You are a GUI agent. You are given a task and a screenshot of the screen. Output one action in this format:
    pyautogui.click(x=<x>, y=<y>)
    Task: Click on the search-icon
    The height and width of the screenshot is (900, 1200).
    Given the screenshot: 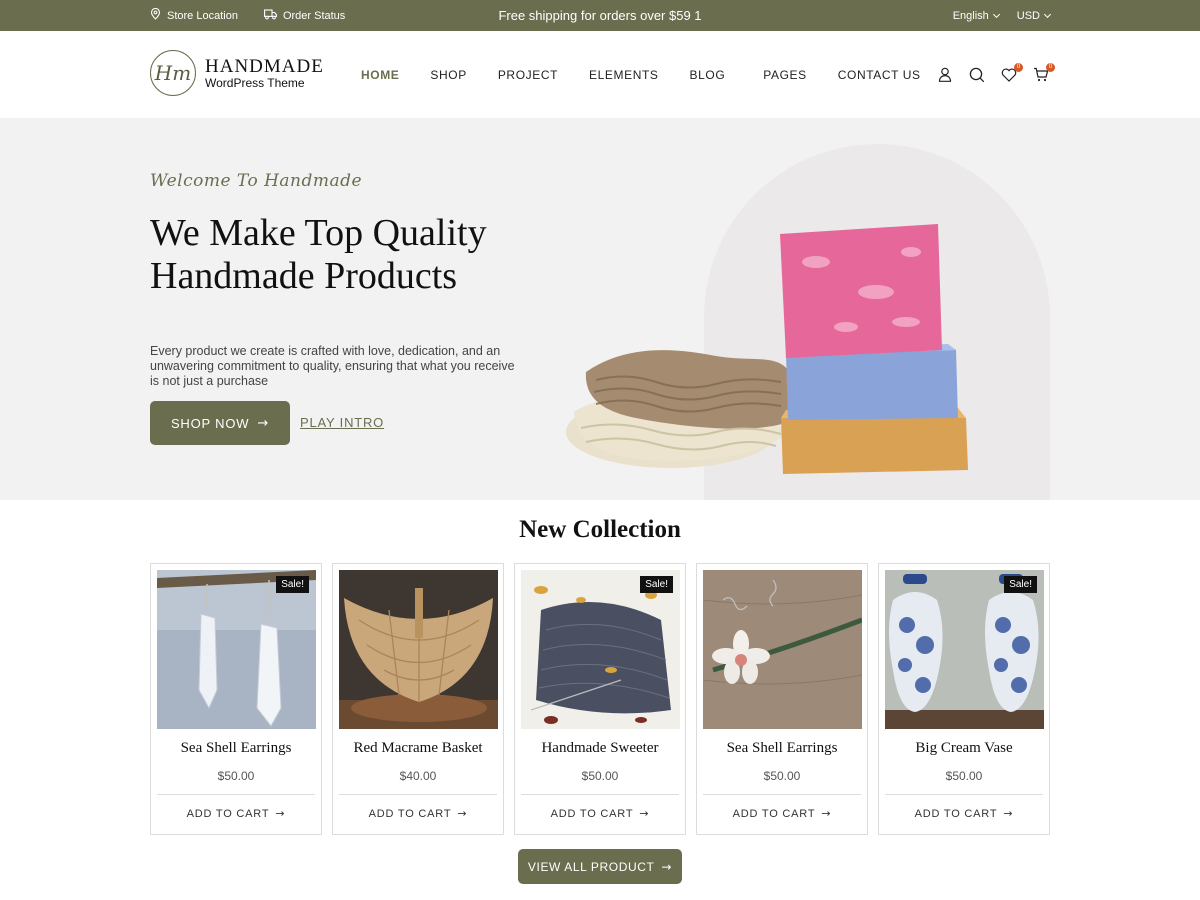 What is the action you would take?
    pyautogui.click(x=977, y=75)
    